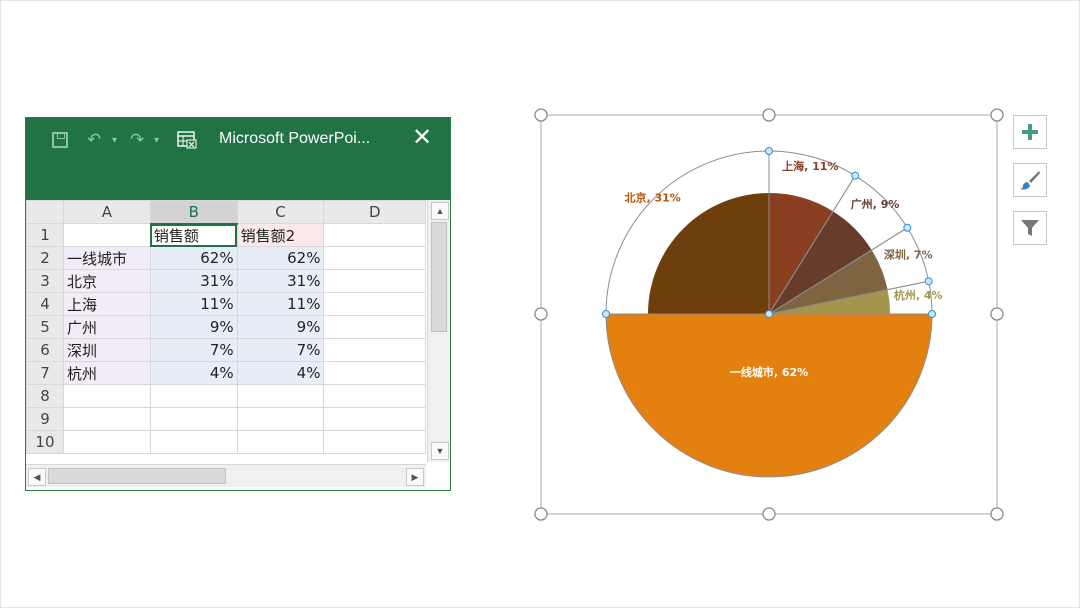 The image size is (1080, 608). I want to click on data-label-1: 北京, 31%, so click(652, 198).